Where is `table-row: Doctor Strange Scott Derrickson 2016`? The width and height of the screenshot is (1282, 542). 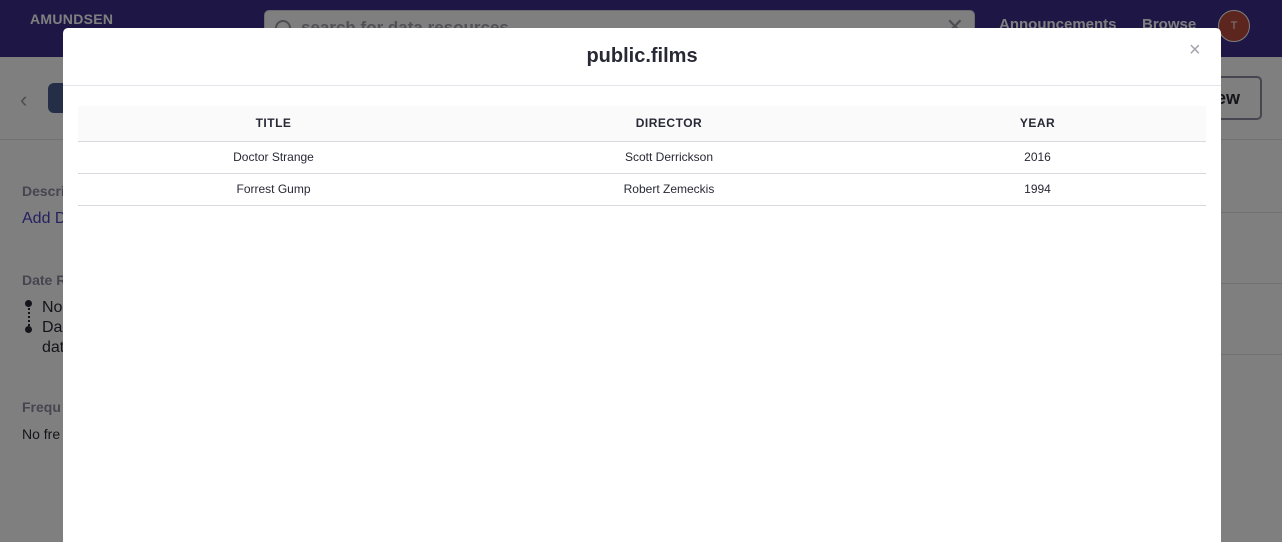 table-row: Doctor Strange Scott Derrickson 2016 is located at coordinates (642, 157).